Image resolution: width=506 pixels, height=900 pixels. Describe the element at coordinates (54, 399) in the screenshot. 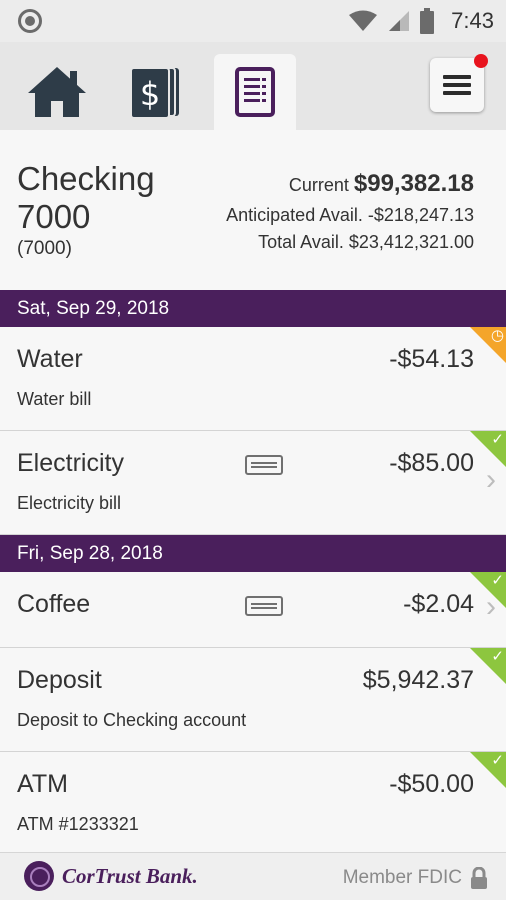

I see `transaction-description: Water bill` at that location.